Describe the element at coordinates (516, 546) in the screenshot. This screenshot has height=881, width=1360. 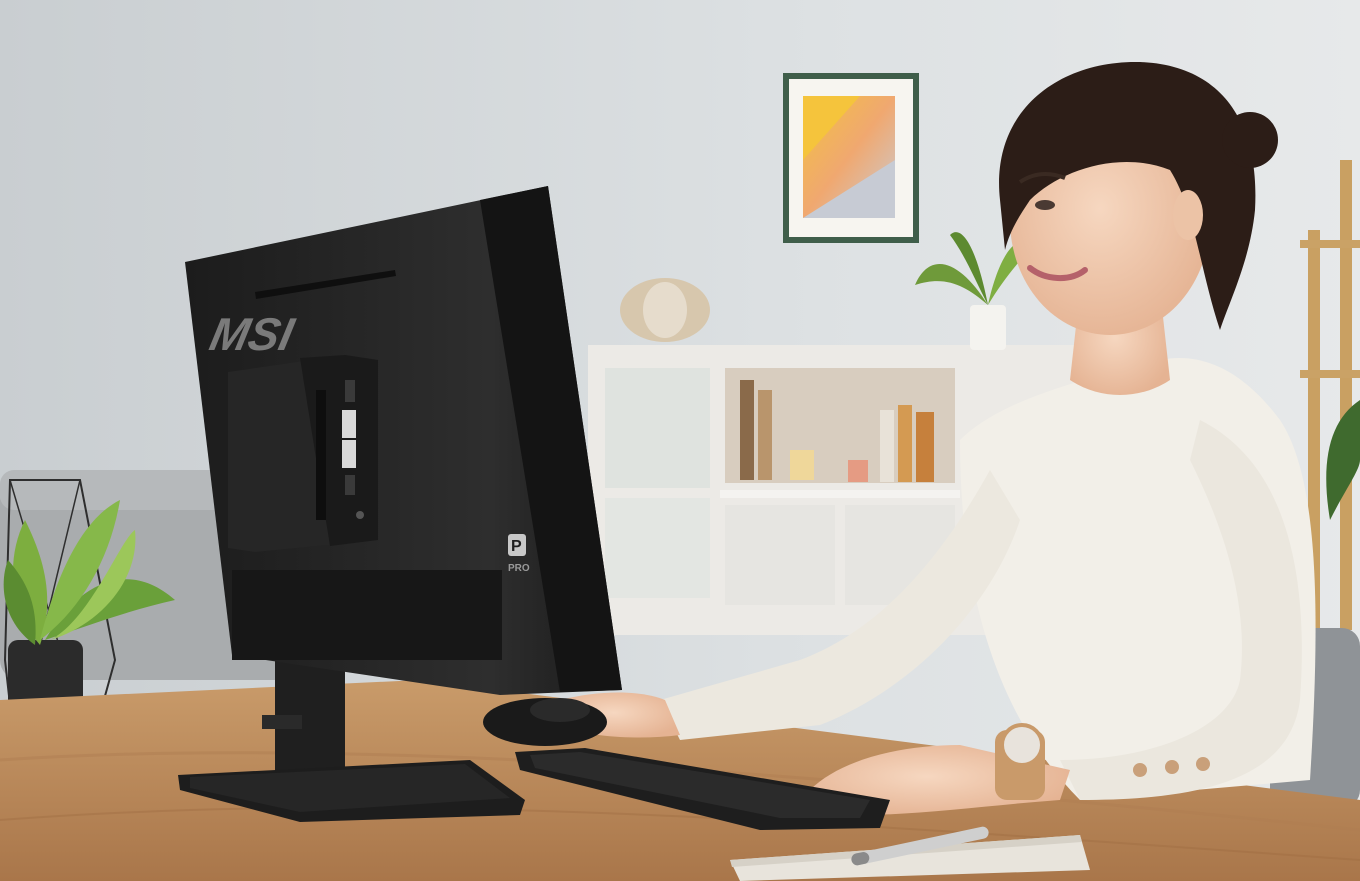
I see `pro-badge-letter: P` at that location.